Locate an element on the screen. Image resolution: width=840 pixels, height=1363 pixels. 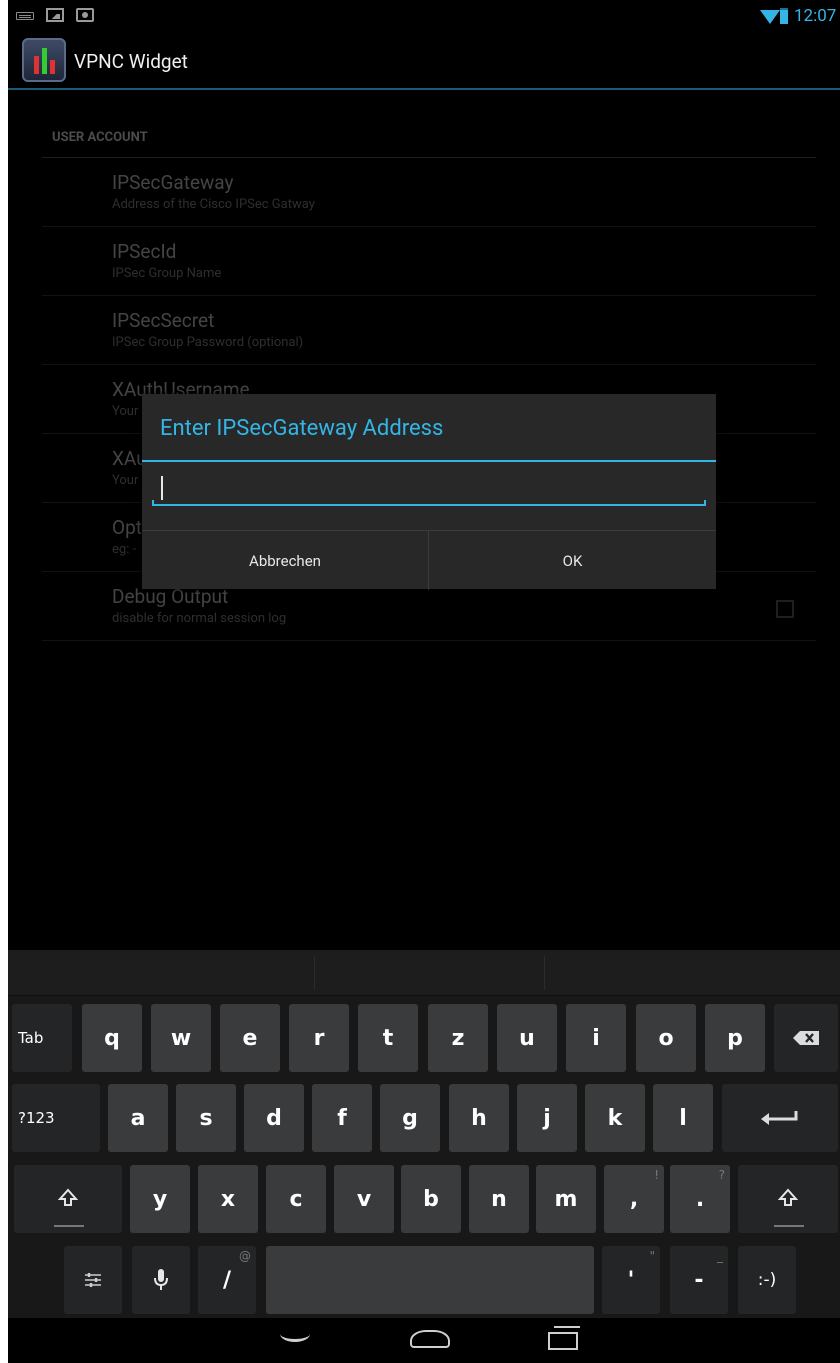
input-tick-left is located at coordinates (153, 503).